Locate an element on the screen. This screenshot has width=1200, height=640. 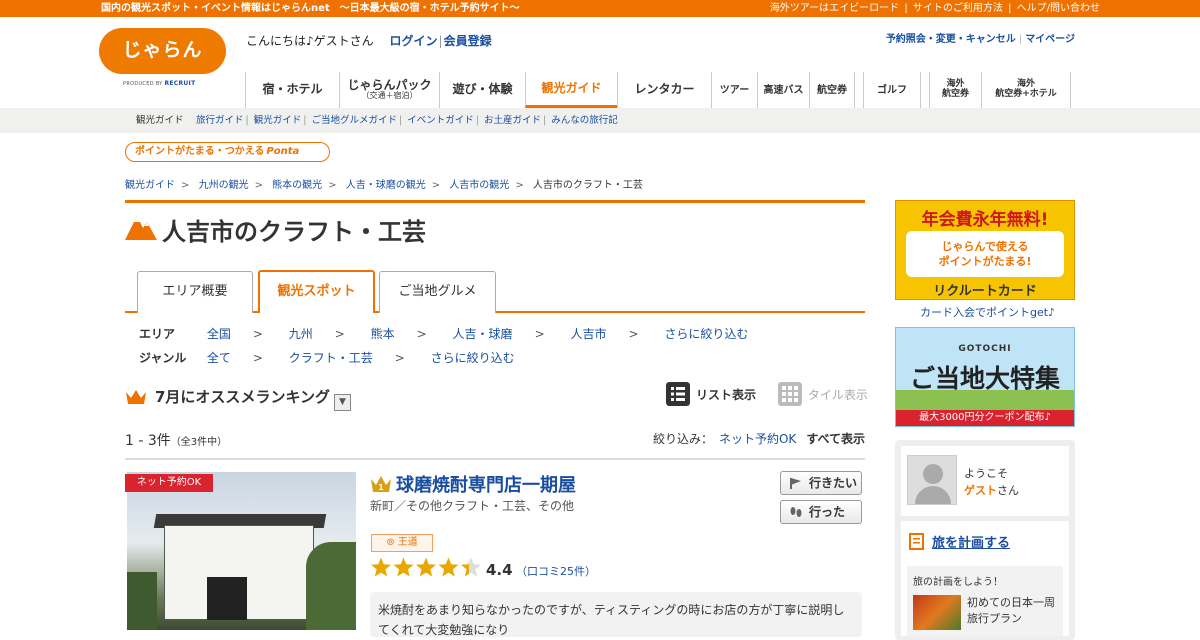
tab-area-overview: エリア概要 is located at coordinates (195, 292).